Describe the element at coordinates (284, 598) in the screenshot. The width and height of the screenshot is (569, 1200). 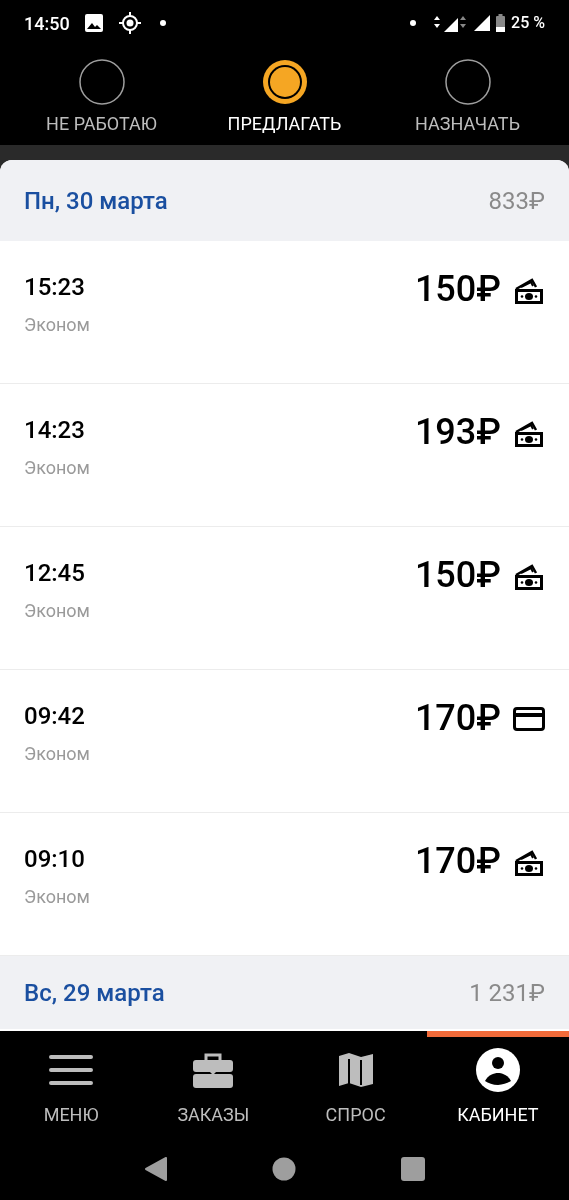
I see `order-row: 12:45 Эконом 150₽` at that location.